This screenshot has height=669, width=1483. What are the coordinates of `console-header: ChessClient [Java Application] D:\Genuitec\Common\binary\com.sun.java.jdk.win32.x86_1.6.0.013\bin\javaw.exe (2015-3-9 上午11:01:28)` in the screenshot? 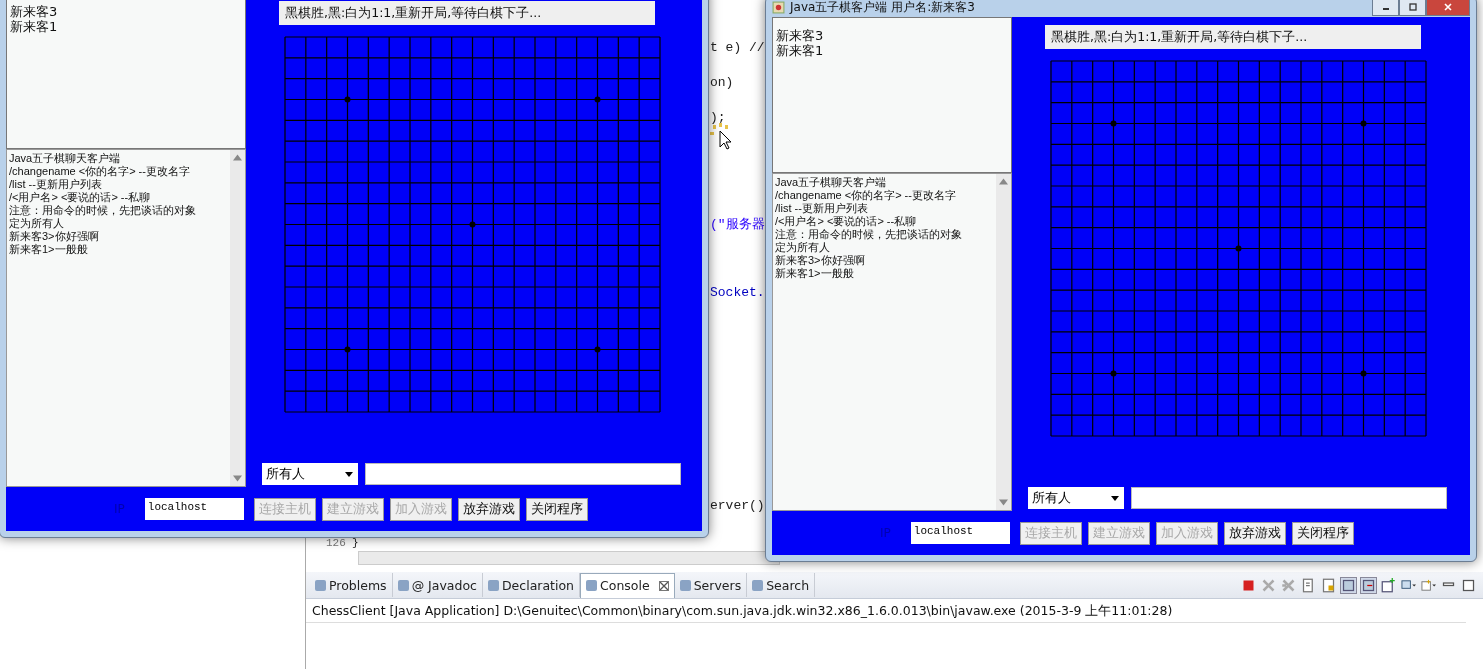 It's located at (742, 611).